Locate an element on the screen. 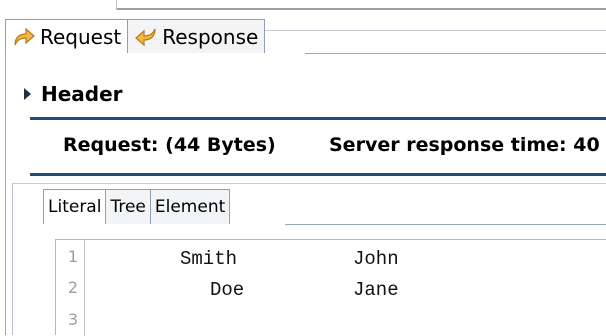 Image resolution: width=606 pixels, height=336 pixels. code-cell: Doe is located at coordinates (227, 290).